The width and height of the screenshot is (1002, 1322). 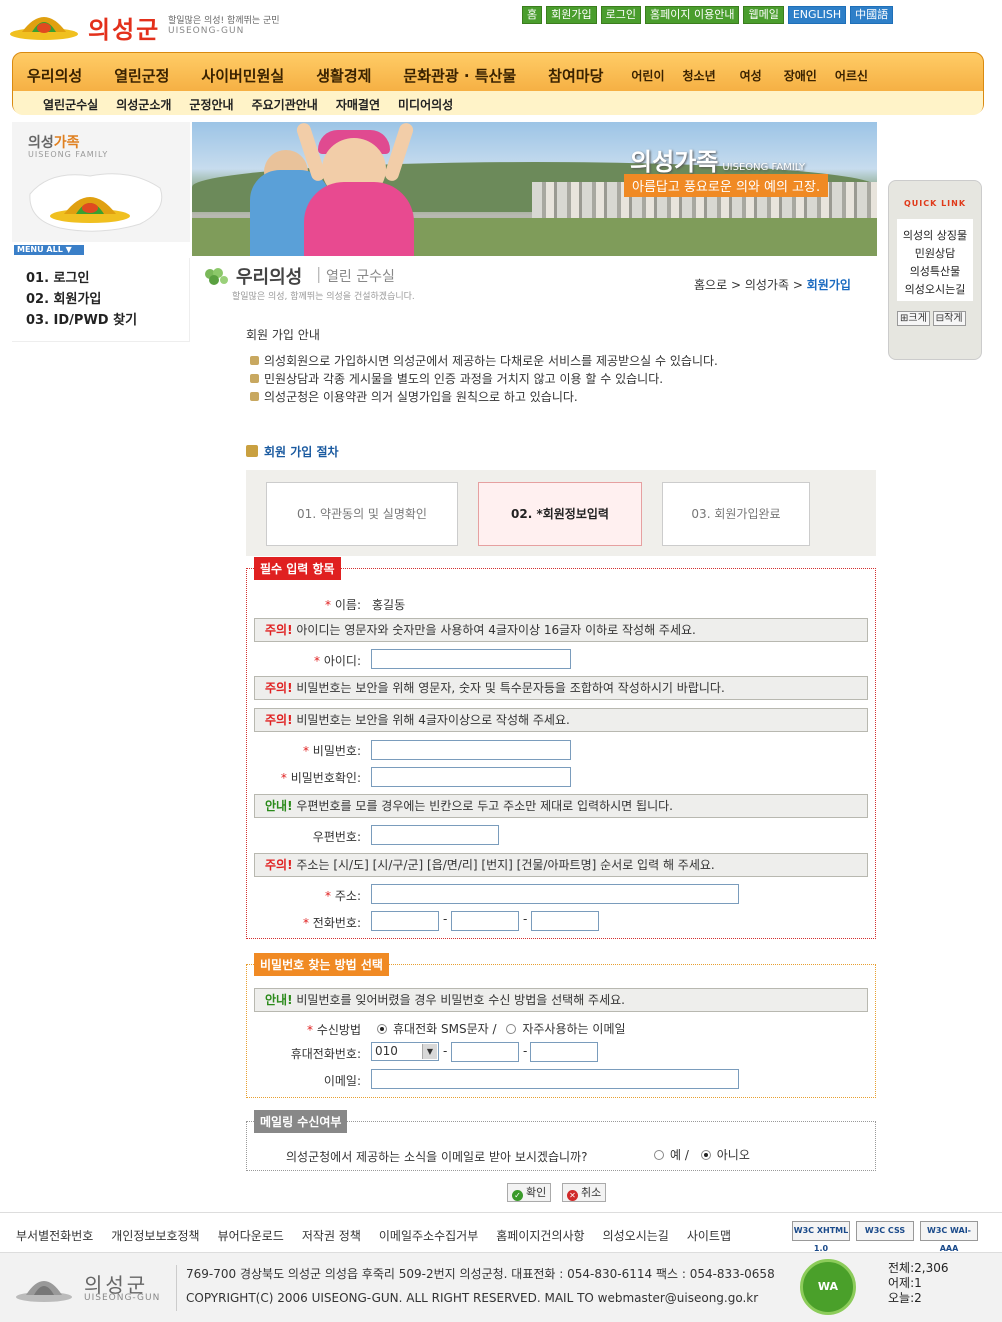 What do you see at coordinates (699, 75) in the screenshot?
I see `nav-item-youth: 청소년` at bounding box center [699, 75].